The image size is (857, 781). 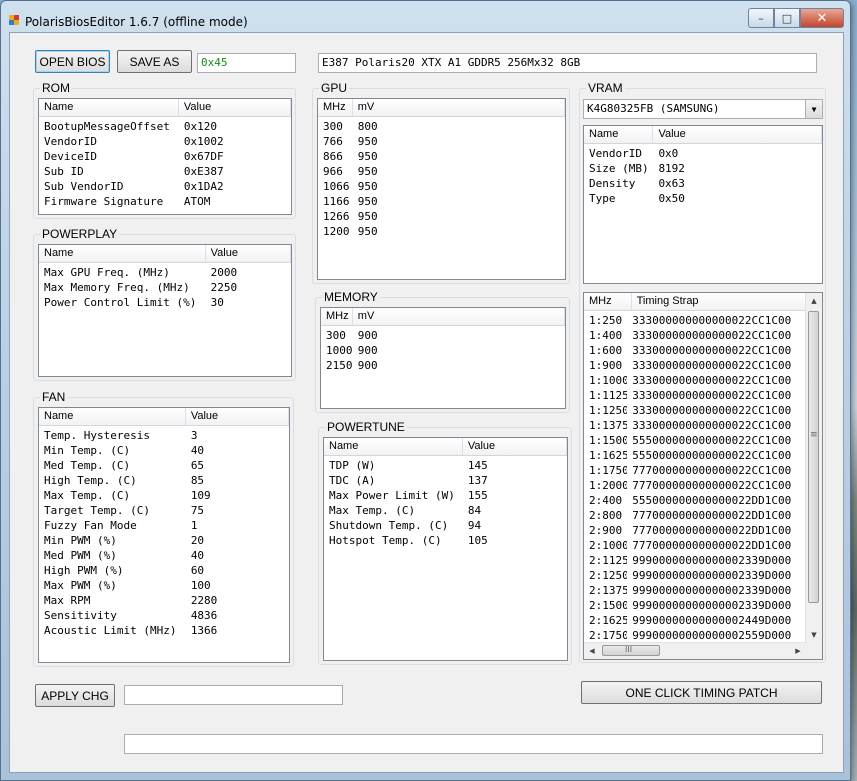 I want to click on timing-row: 1:1000 333000000000000022CC1C00, so click(x=695, y=380).